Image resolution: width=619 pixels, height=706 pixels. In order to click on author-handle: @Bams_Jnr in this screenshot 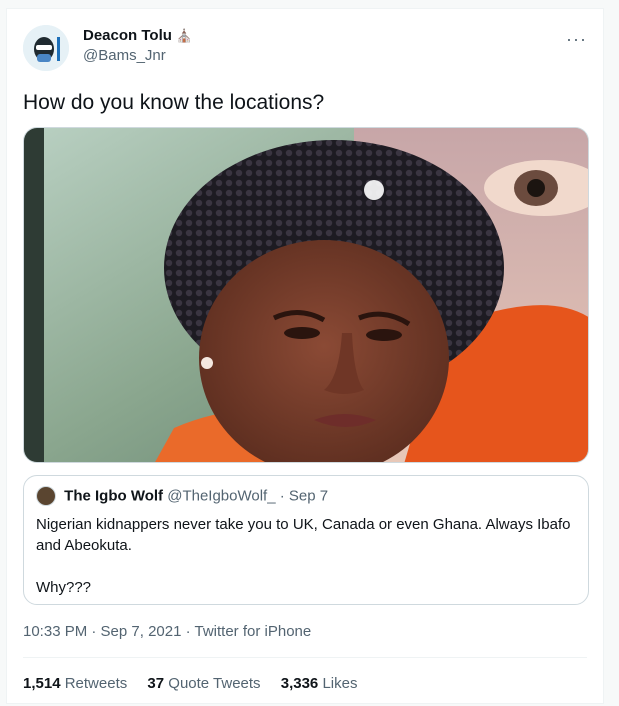, I will do `click(124, 55)`.